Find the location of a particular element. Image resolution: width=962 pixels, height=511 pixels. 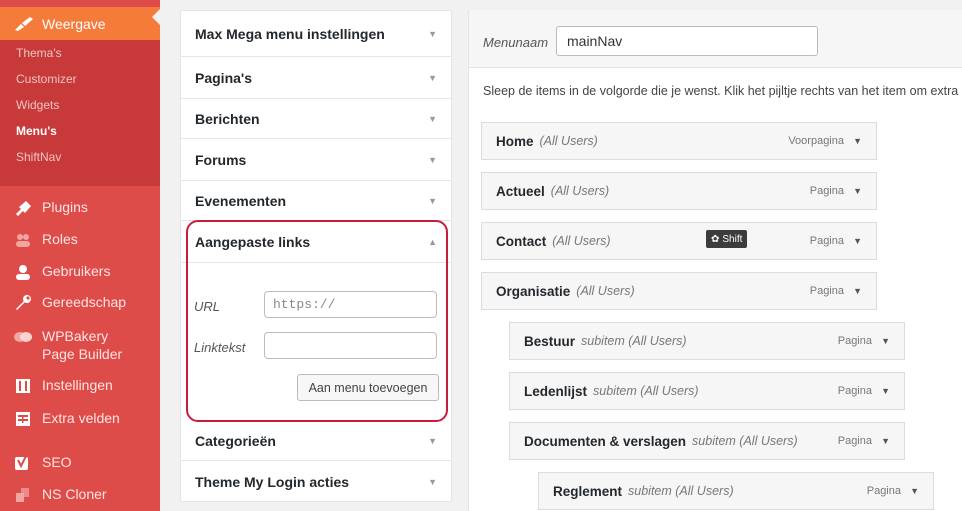

accordion-berichten: Berichten ▼ is located at coordinates (316, 119).